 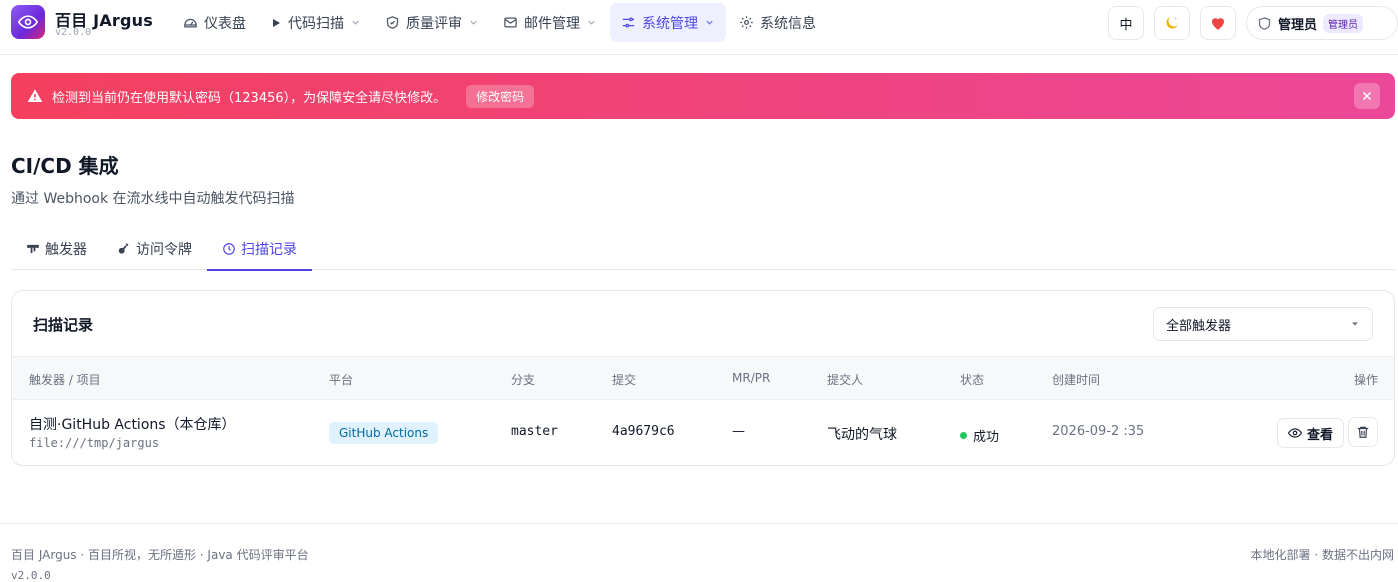 I want to click on column-header: 分支, so click(x=523, y=380).